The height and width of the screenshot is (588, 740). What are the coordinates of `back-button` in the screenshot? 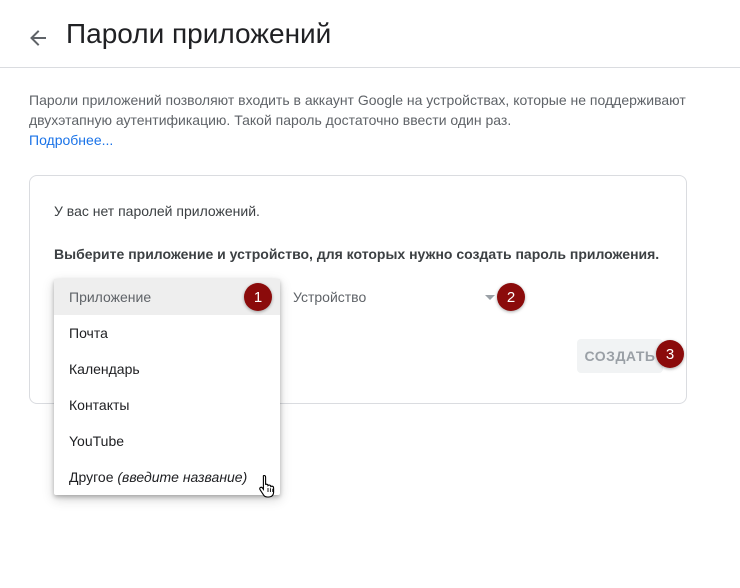 It's located at (38, 38).